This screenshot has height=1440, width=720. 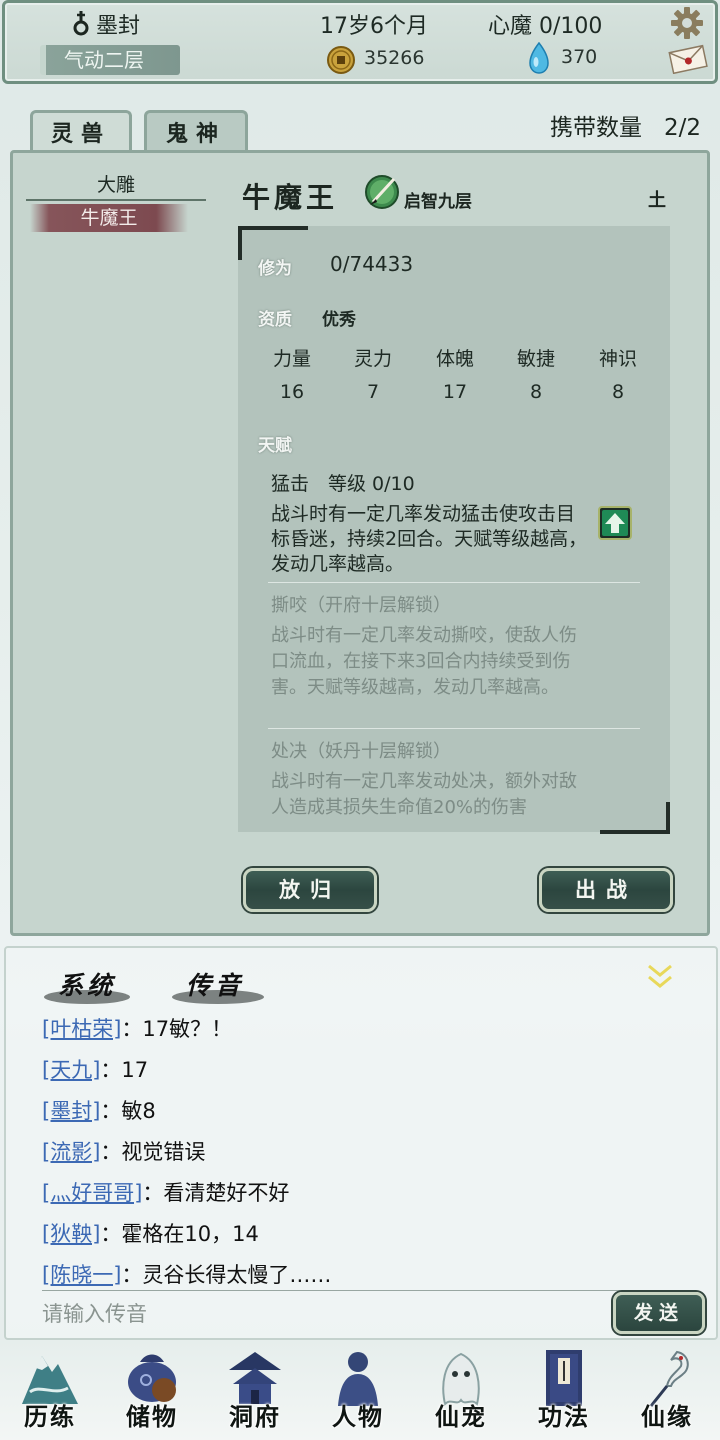 What do you see at coordinates (81, 1029) in the screenshot?
I see `chat-sender-link: [叶枯荣]` at bounding box center [81, 1029].